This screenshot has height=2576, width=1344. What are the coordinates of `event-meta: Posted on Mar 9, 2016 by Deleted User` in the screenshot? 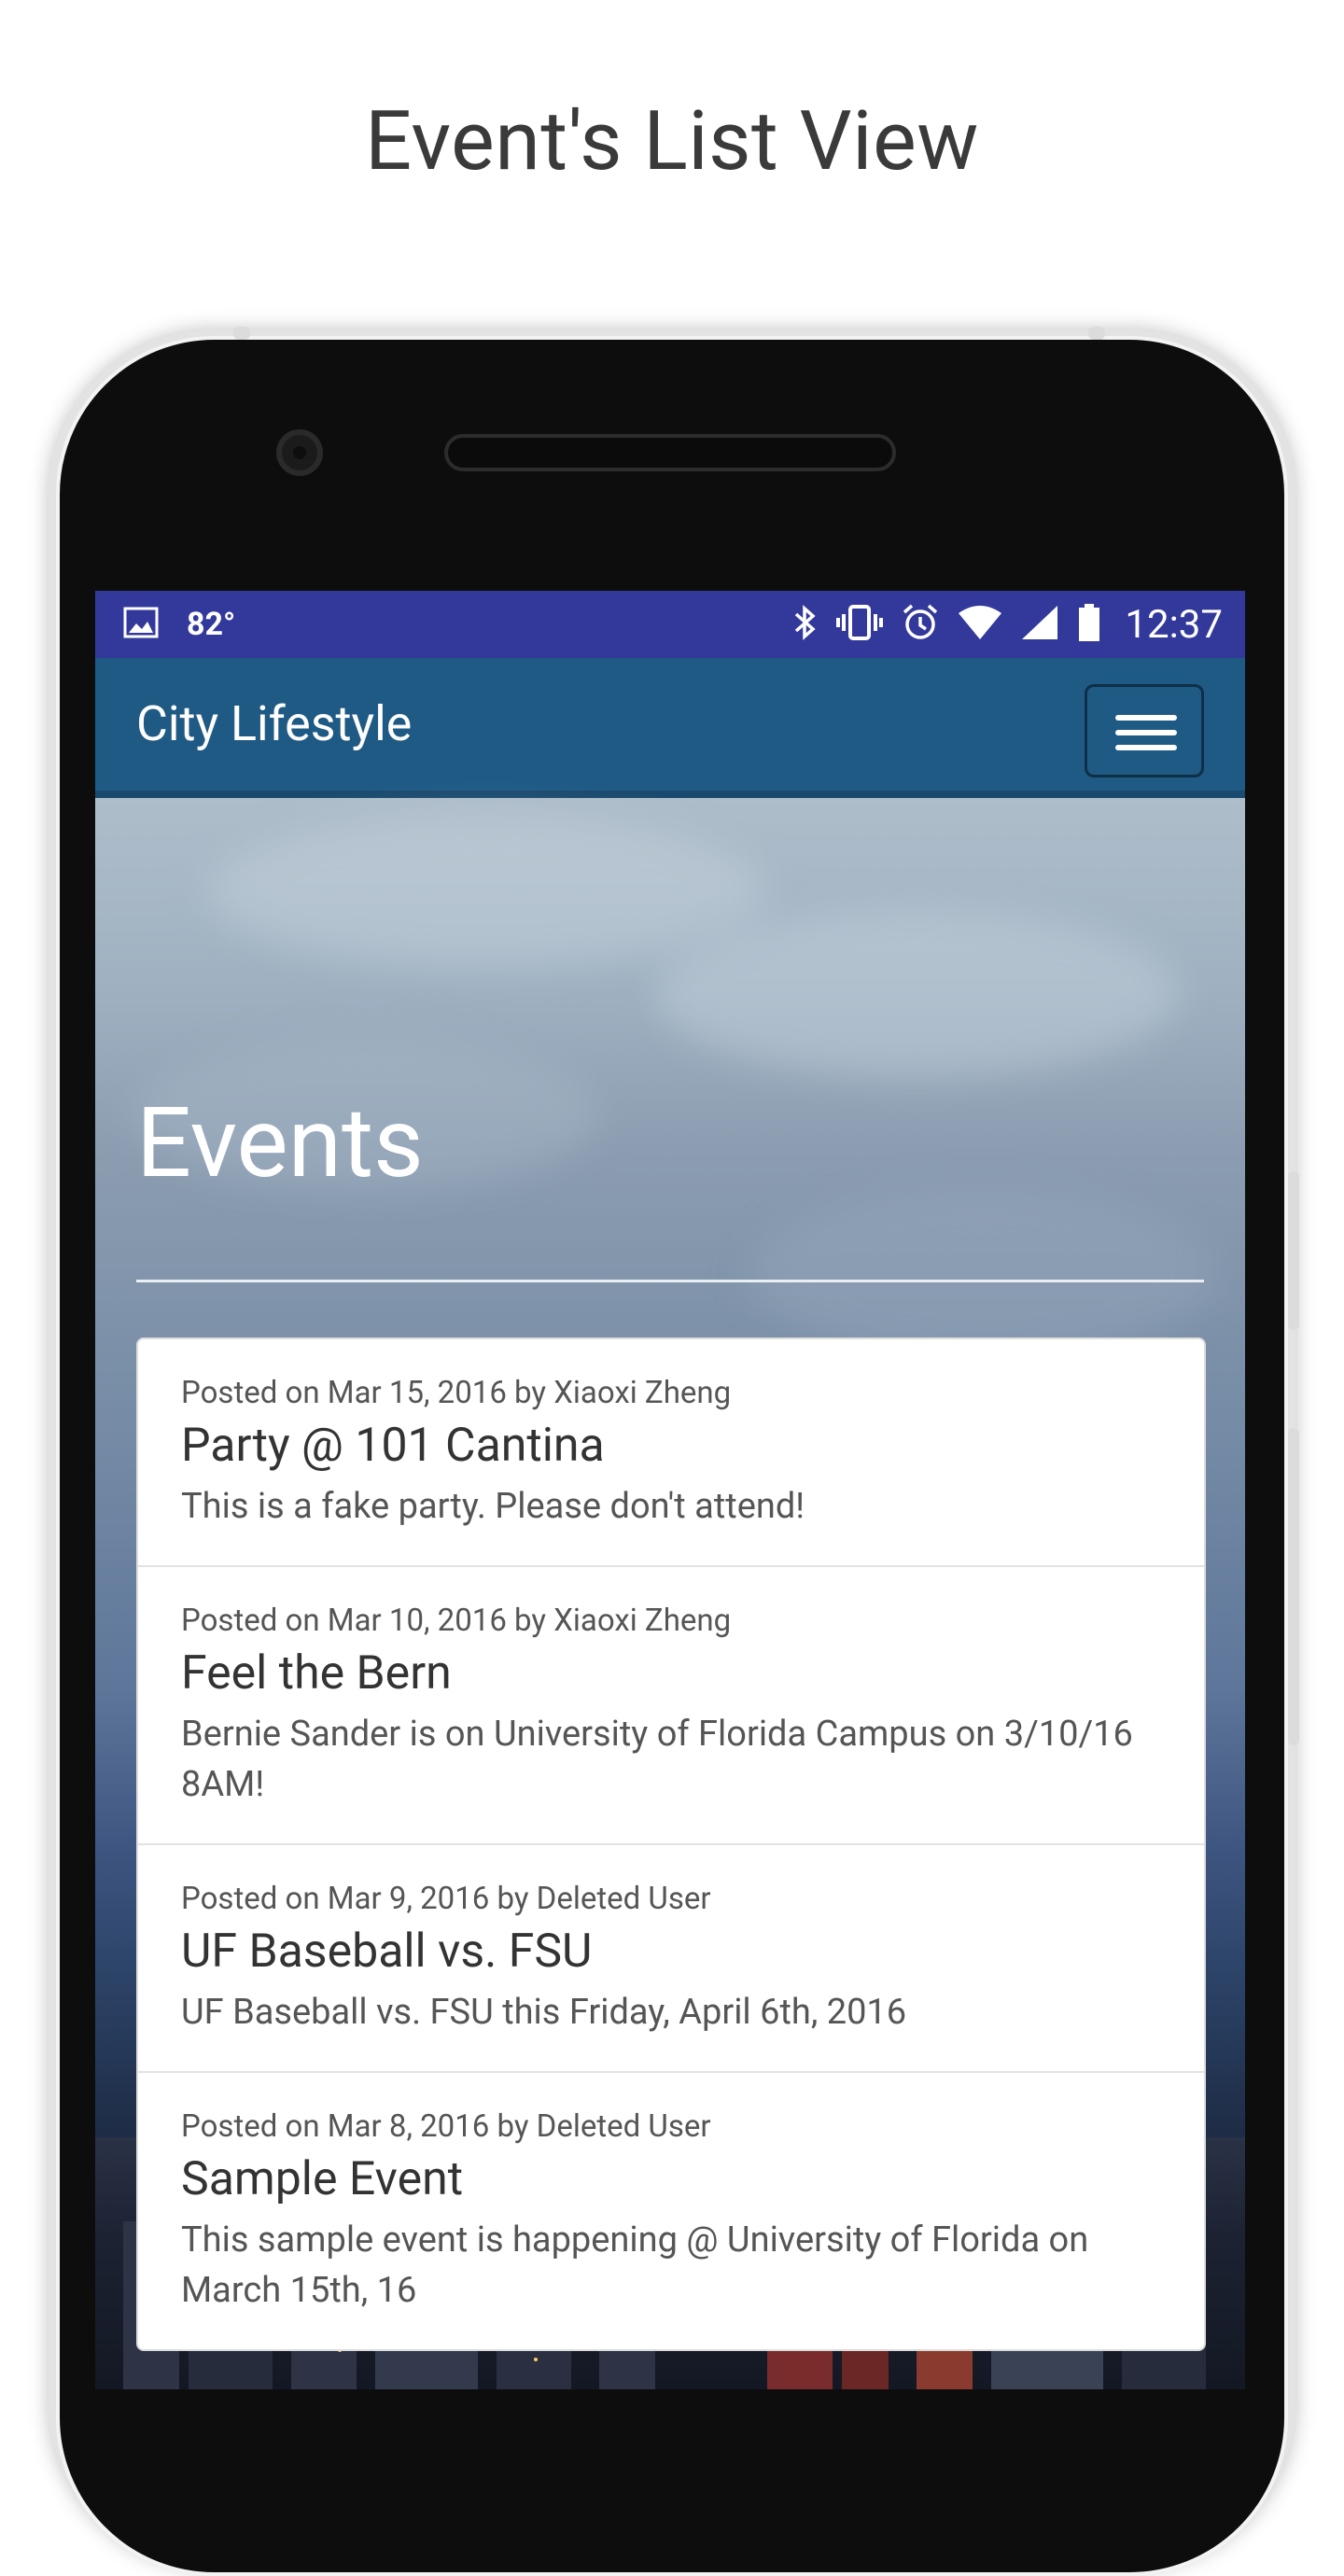 It's located at (446, 1899).